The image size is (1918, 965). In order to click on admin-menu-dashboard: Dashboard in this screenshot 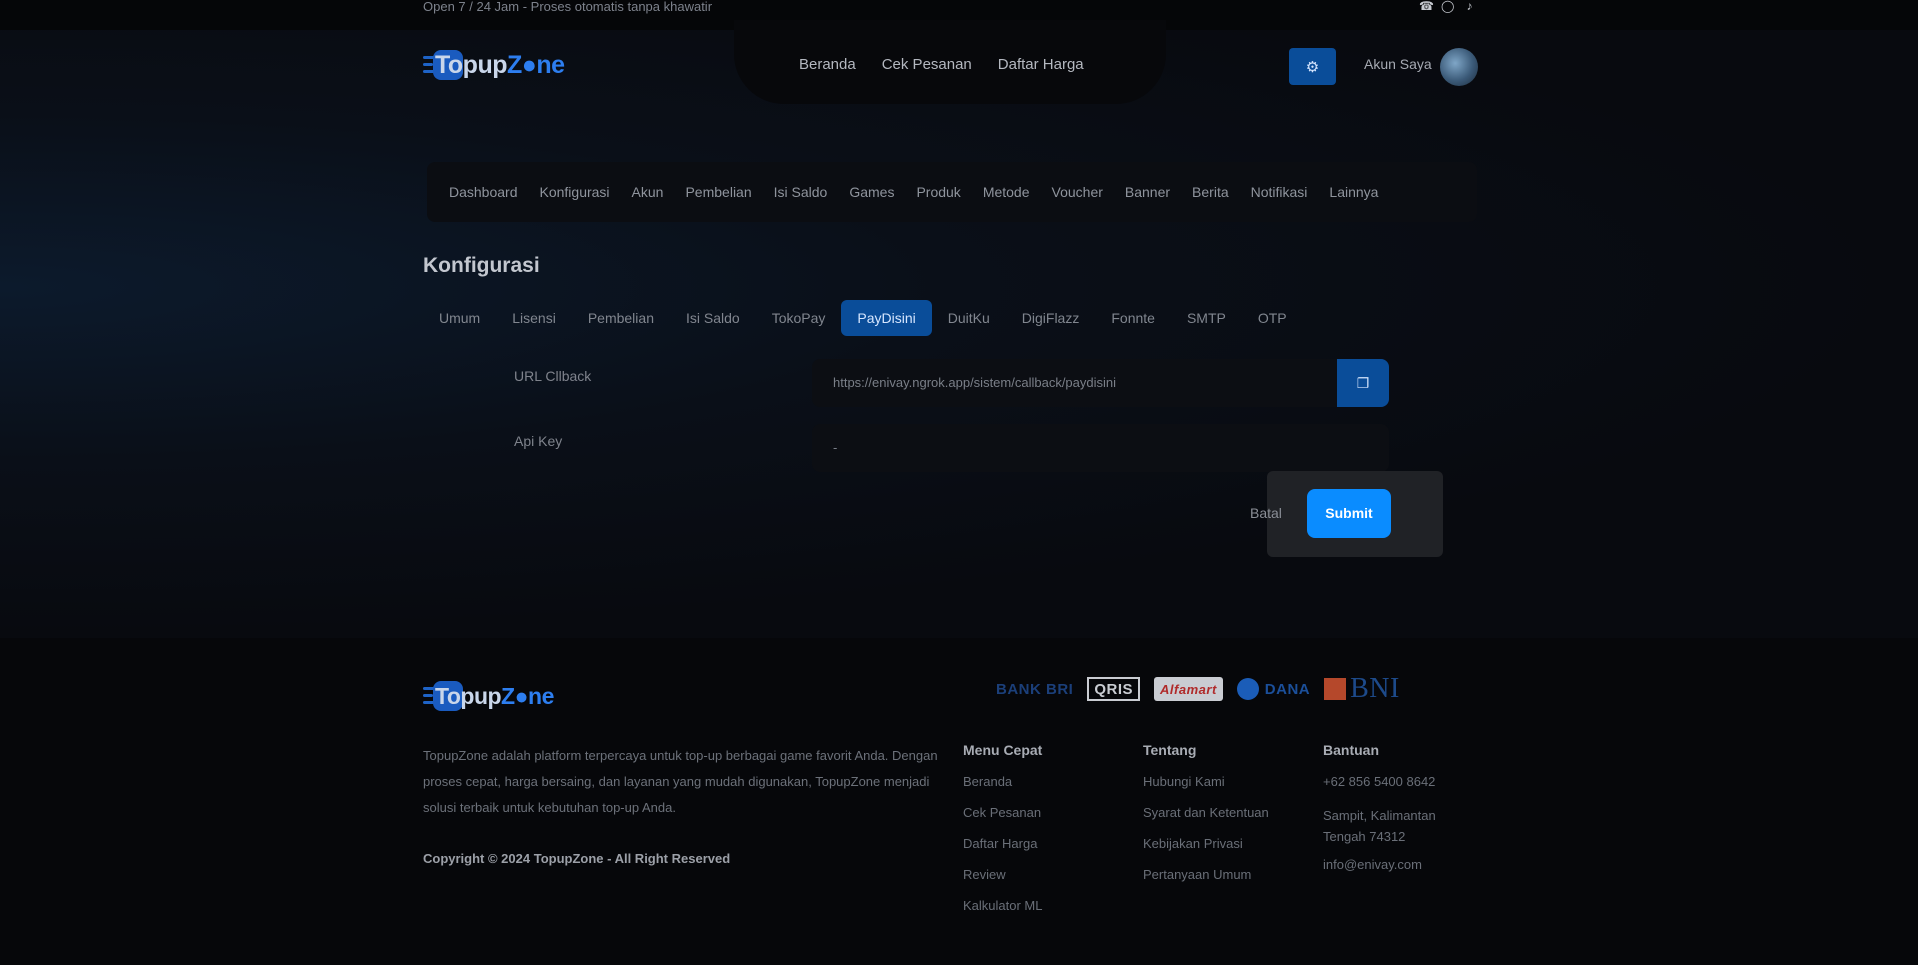, I will do `click(483, 192)`.